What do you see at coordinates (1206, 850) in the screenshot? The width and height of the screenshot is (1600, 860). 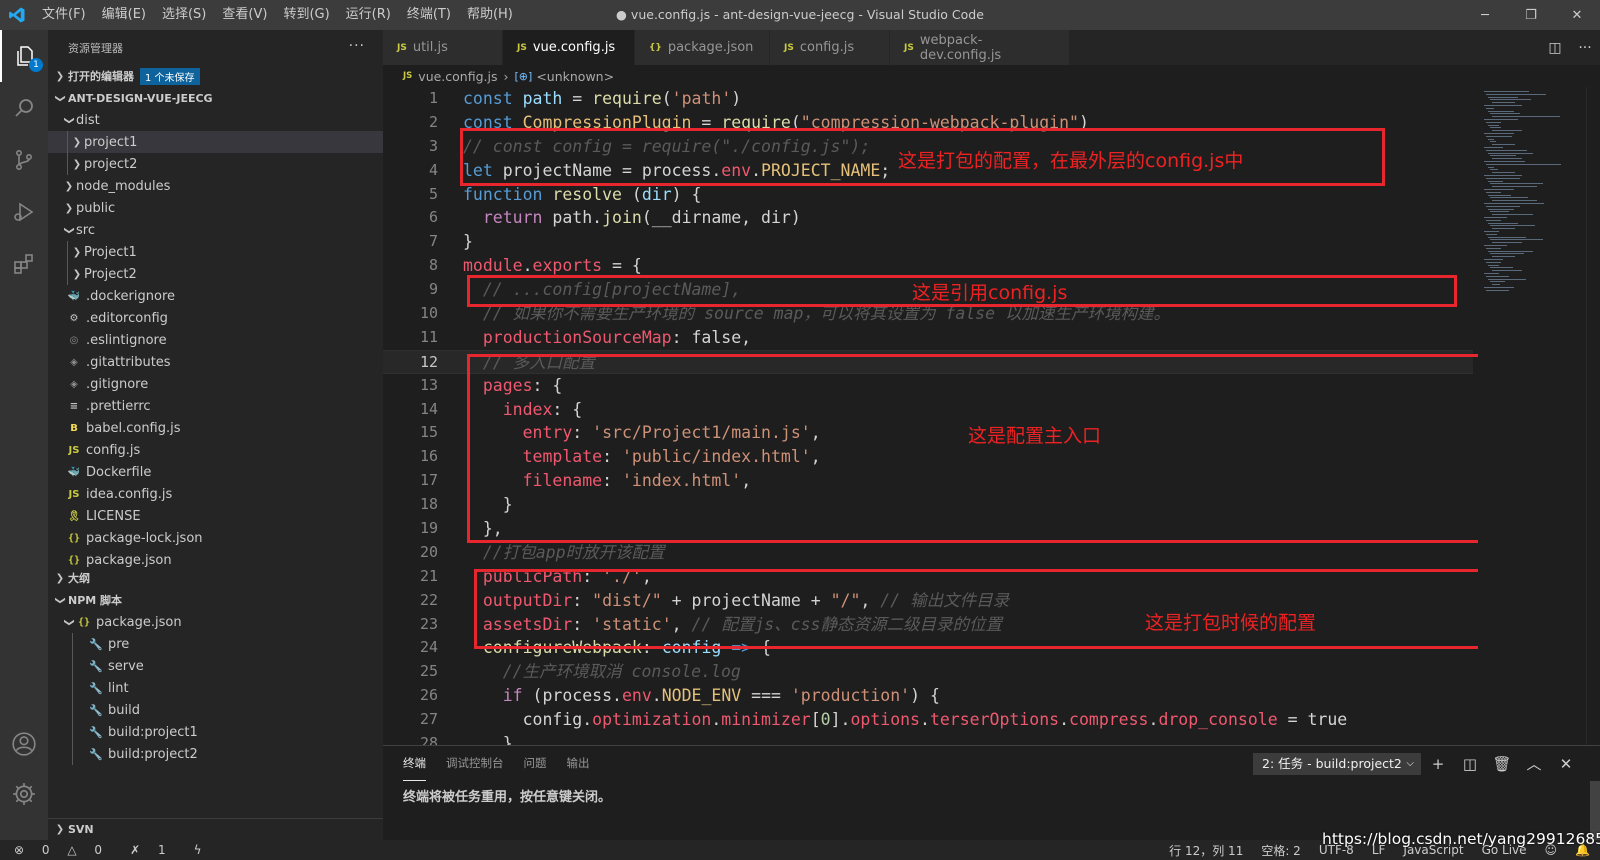 I see `cursor-position: 行 12，列 11` at bounding box center [1206, 850].